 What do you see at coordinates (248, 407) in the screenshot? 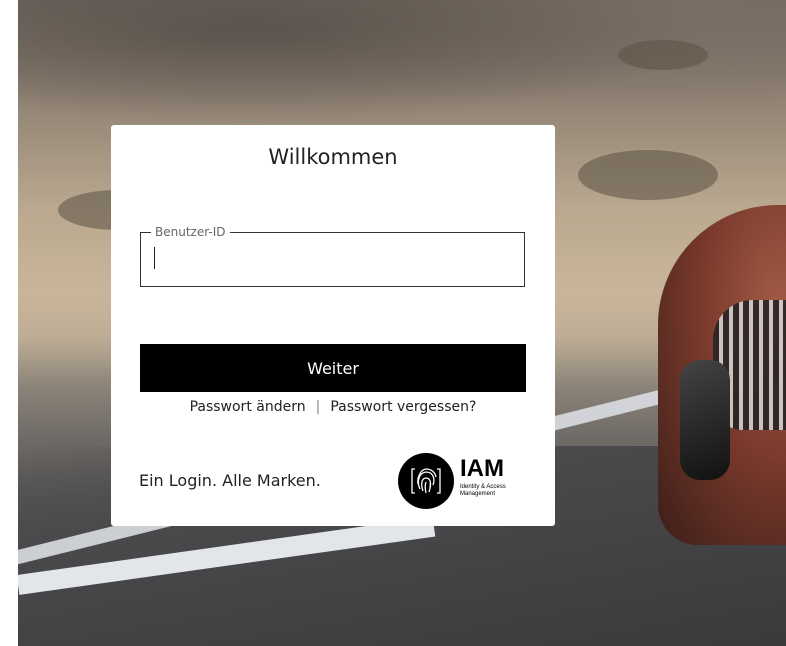
I see `change-password-link: Passwort ändern` at bounding box center [248, 407].